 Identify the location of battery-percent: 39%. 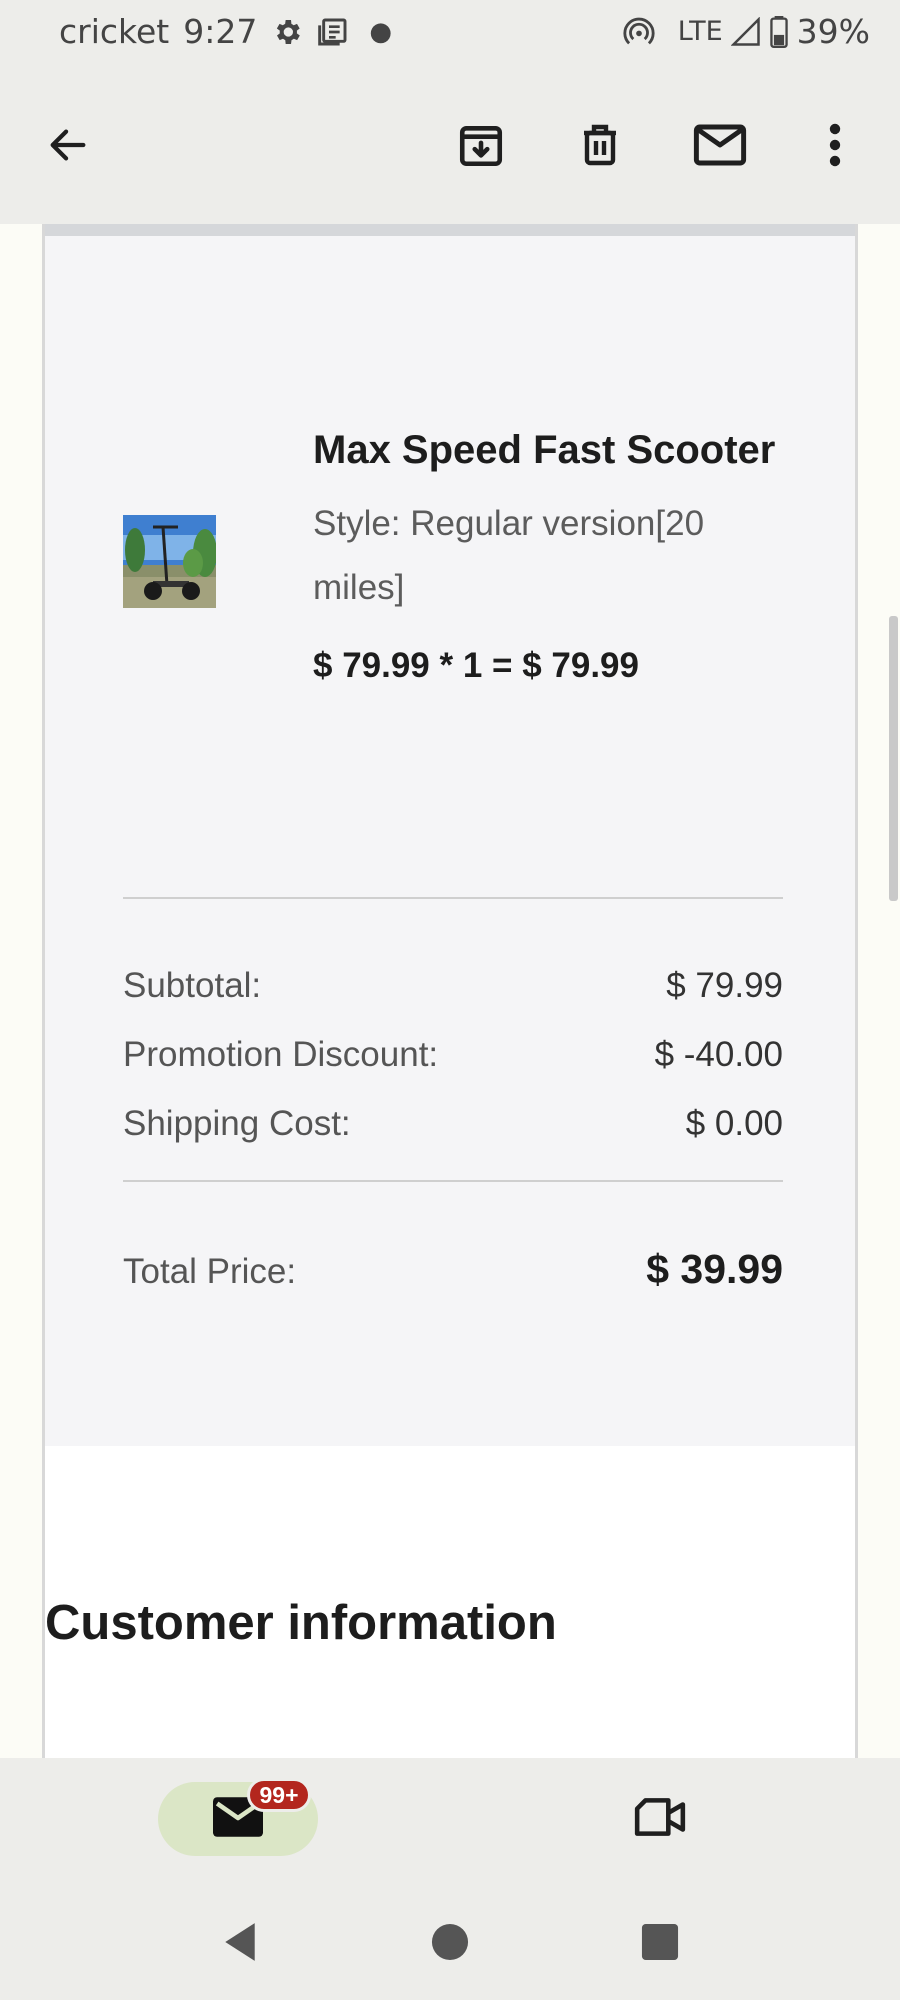
(833, 31).